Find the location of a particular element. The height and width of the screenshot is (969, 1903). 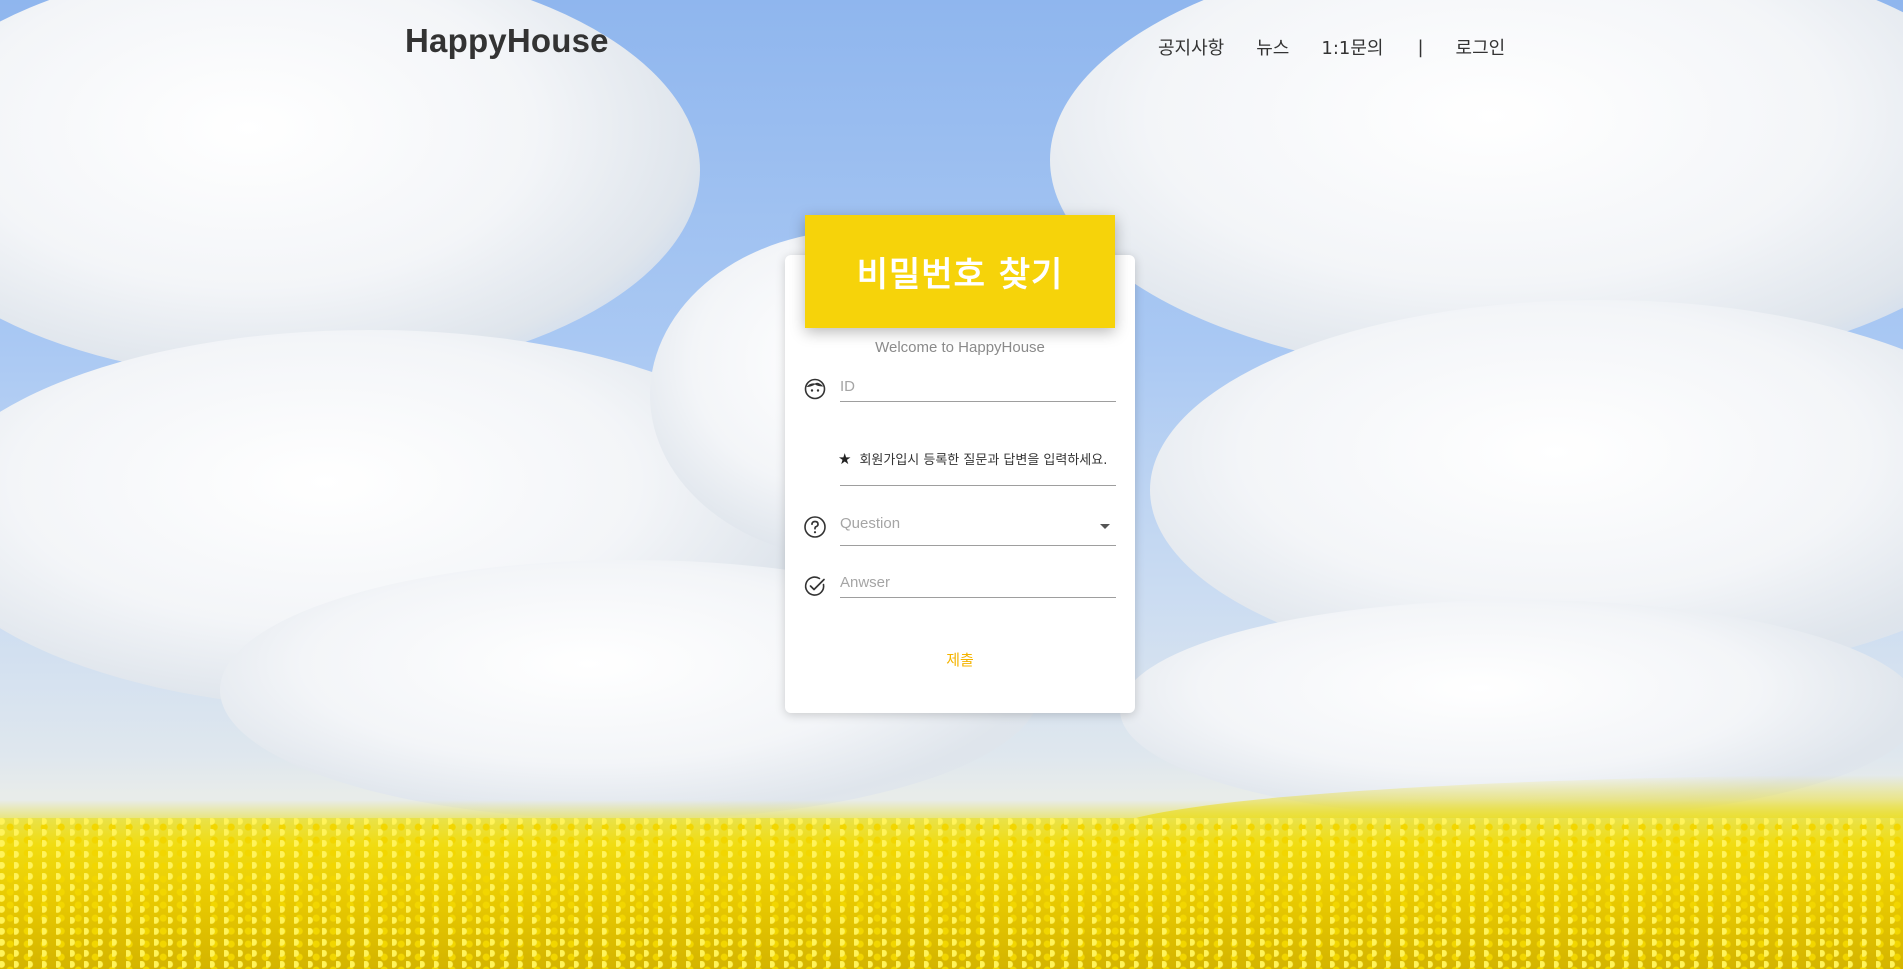

notice-text: 회원가입시 등록한 질문과 답변을 입력하세요. is located at coordinates (983, 460).